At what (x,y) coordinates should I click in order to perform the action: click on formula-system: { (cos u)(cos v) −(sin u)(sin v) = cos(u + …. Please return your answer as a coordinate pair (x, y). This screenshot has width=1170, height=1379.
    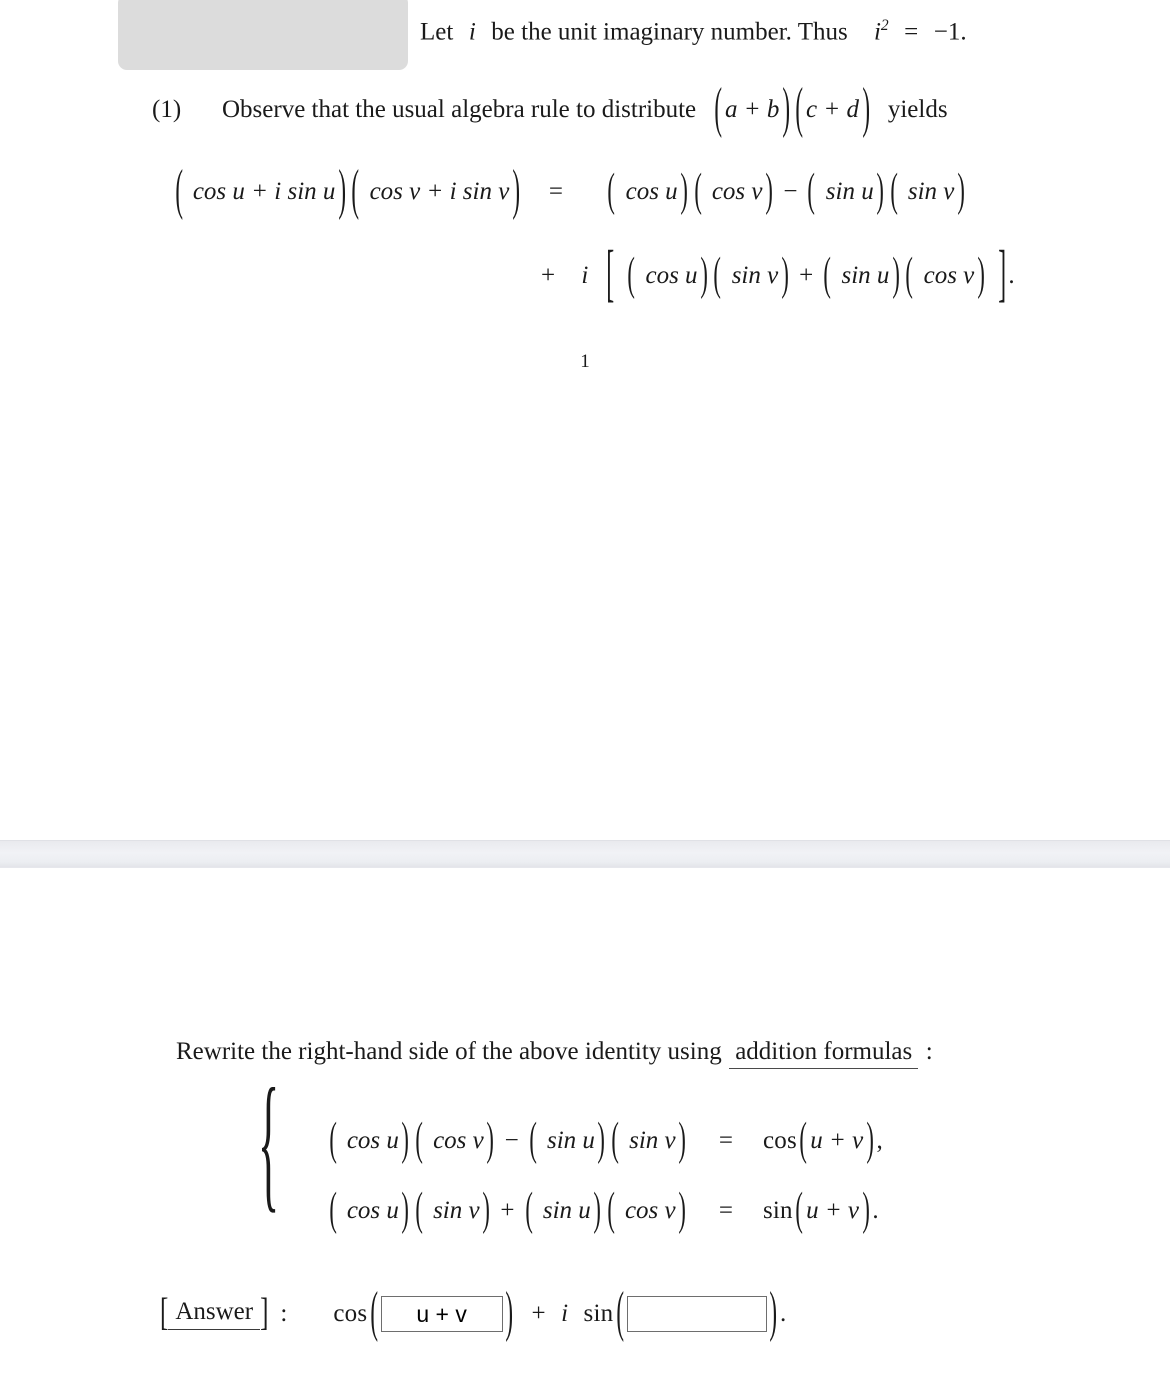
    Looking at the image, I should click on (570, 1151).